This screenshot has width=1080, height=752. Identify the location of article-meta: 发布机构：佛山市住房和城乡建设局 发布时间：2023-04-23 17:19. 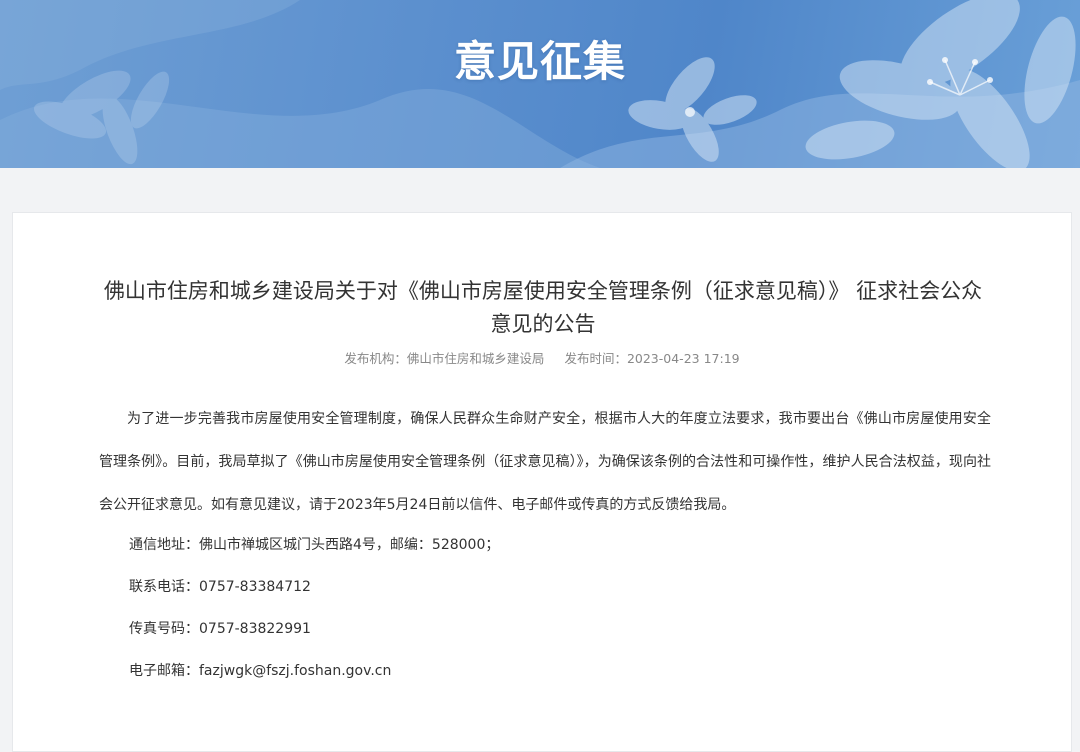
(542, 359).